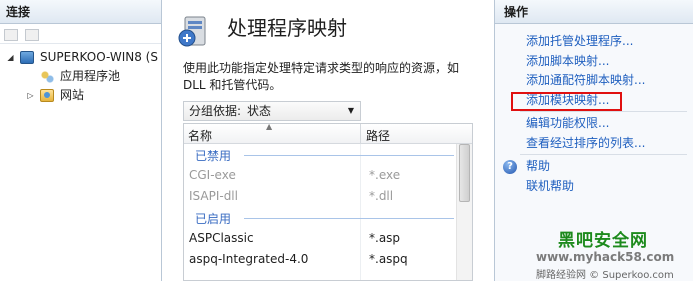 This screenshot has width=693, height=281. What do you see at coordinates (351, 111) in the screenshot?
I see `dropdown-arrow-icon: ▼` at bounding box center [351, 111].